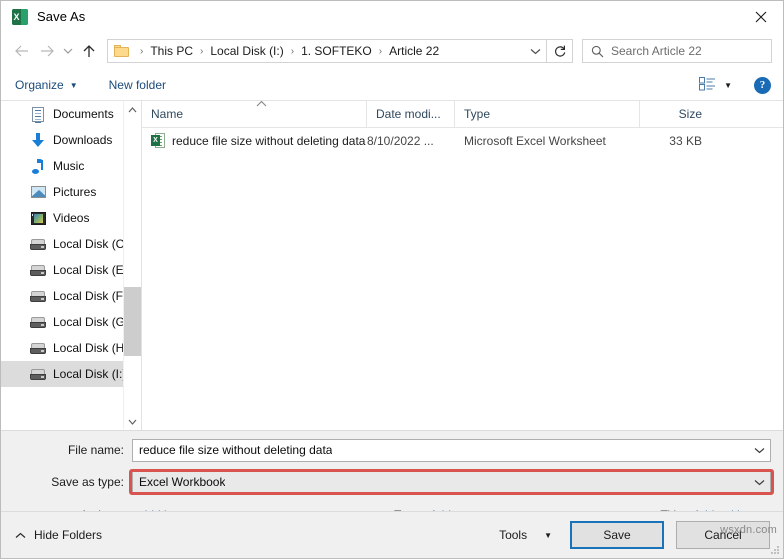 The height and width of the screenshot is (559, 784). Describe the element at coordinates (75, 192) in the screenshot. I see `sidebar-item-label: Pictures` at that location.